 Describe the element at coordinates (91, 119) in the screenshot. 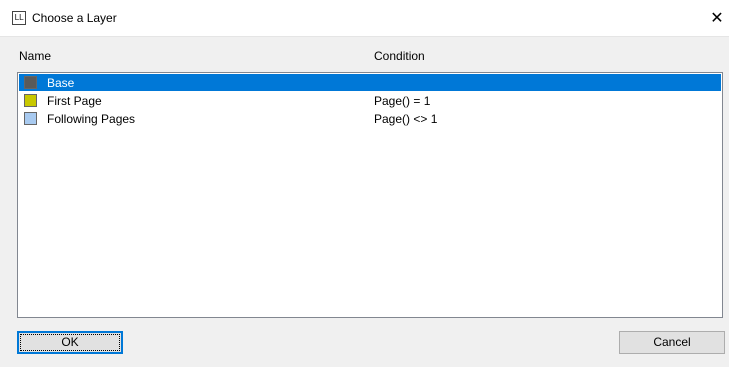

I see `layer-name: Following Pages` at that location.